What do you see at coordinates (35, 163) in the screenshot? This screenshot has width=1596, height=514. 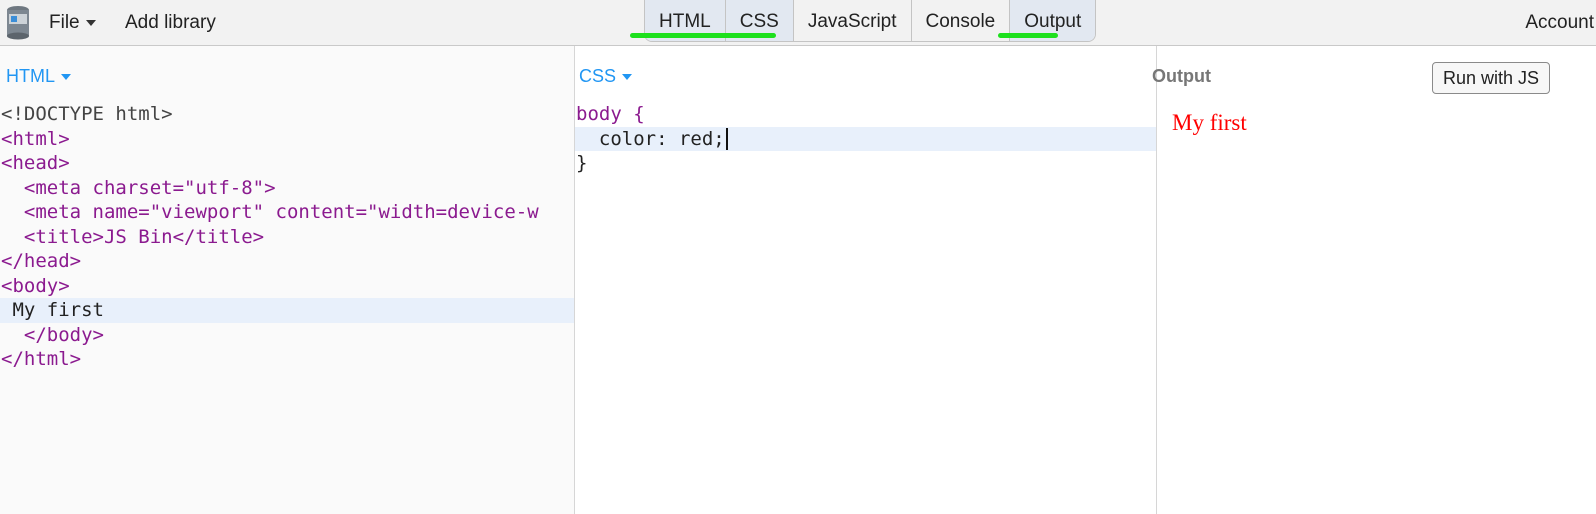 I see `code-line: <head>` at bounding box center [35, 163].